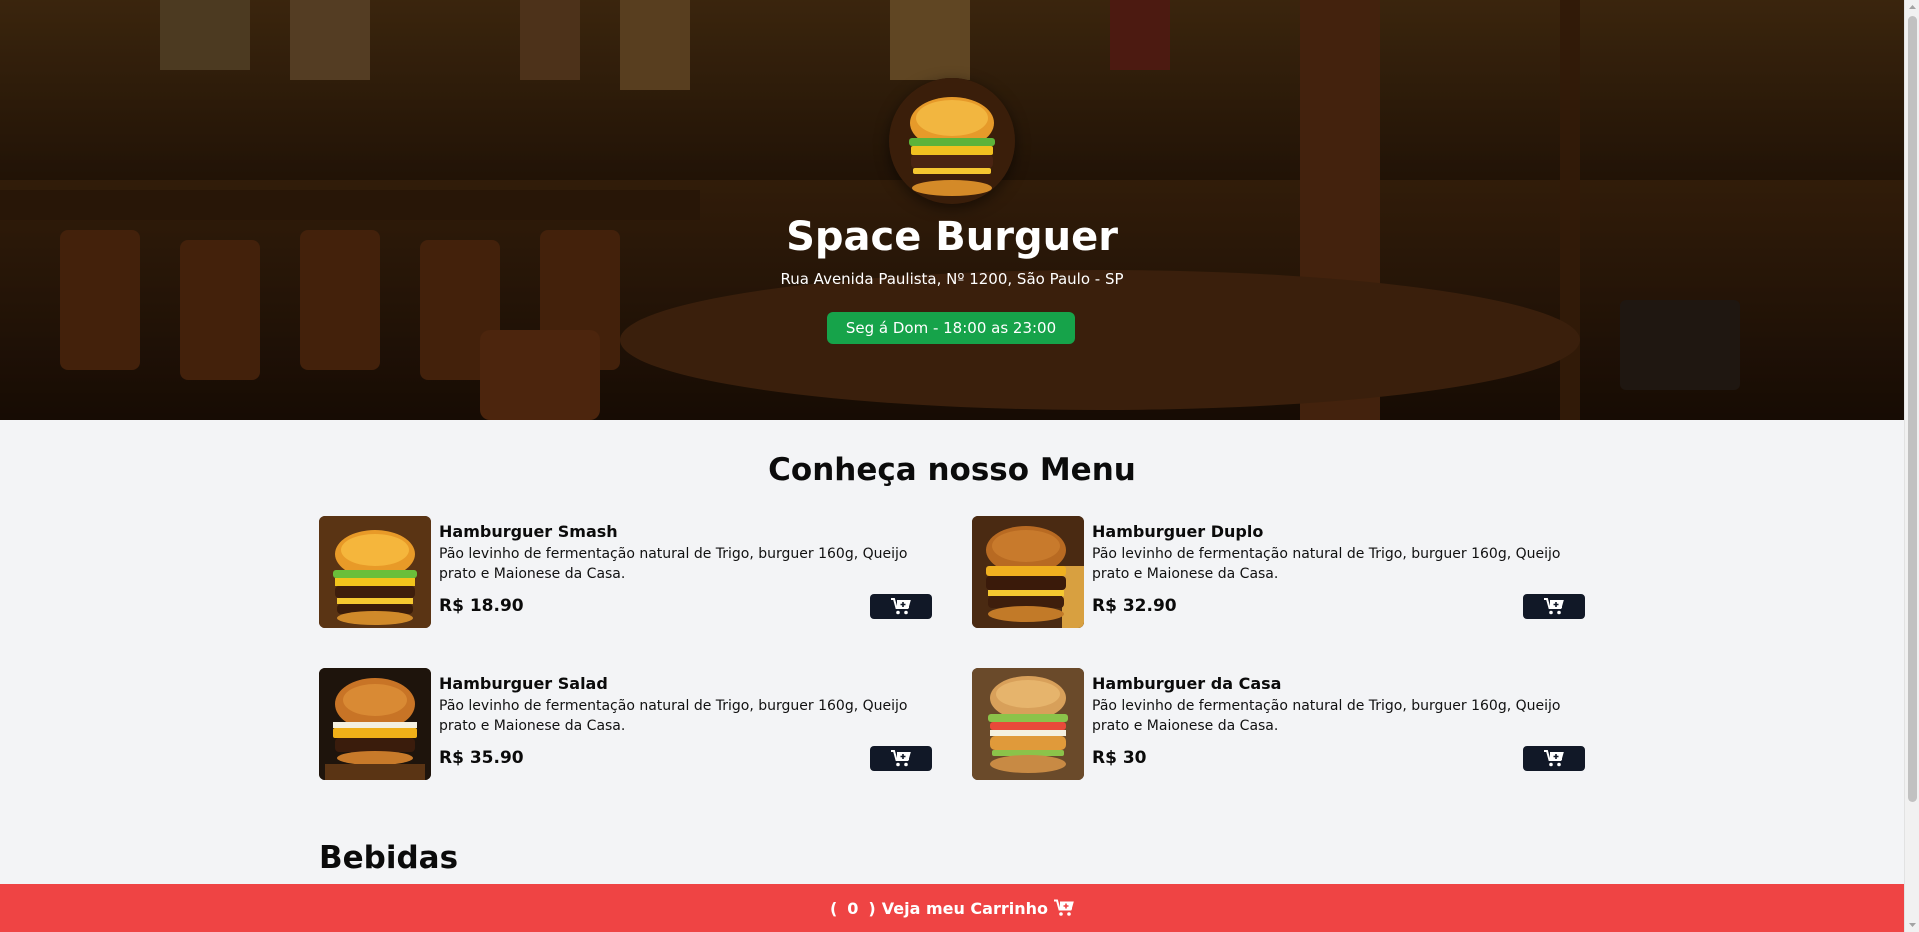 The height and width of the screenshot is (932, 1919). Describe the element at coordinates (1912, 7) in the screenshot. I see `scroll-up-arrow-icon` at that location.